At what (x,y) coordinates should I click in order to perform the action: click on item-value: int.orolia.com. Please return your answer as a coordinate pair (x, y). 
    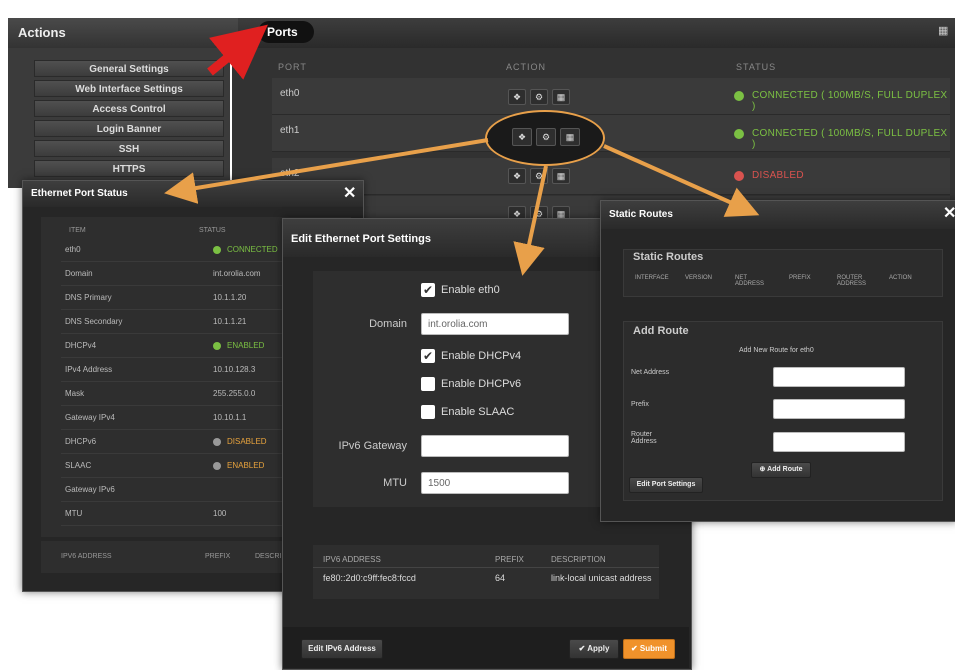
    Looking at the image, I should click on (237, 273).